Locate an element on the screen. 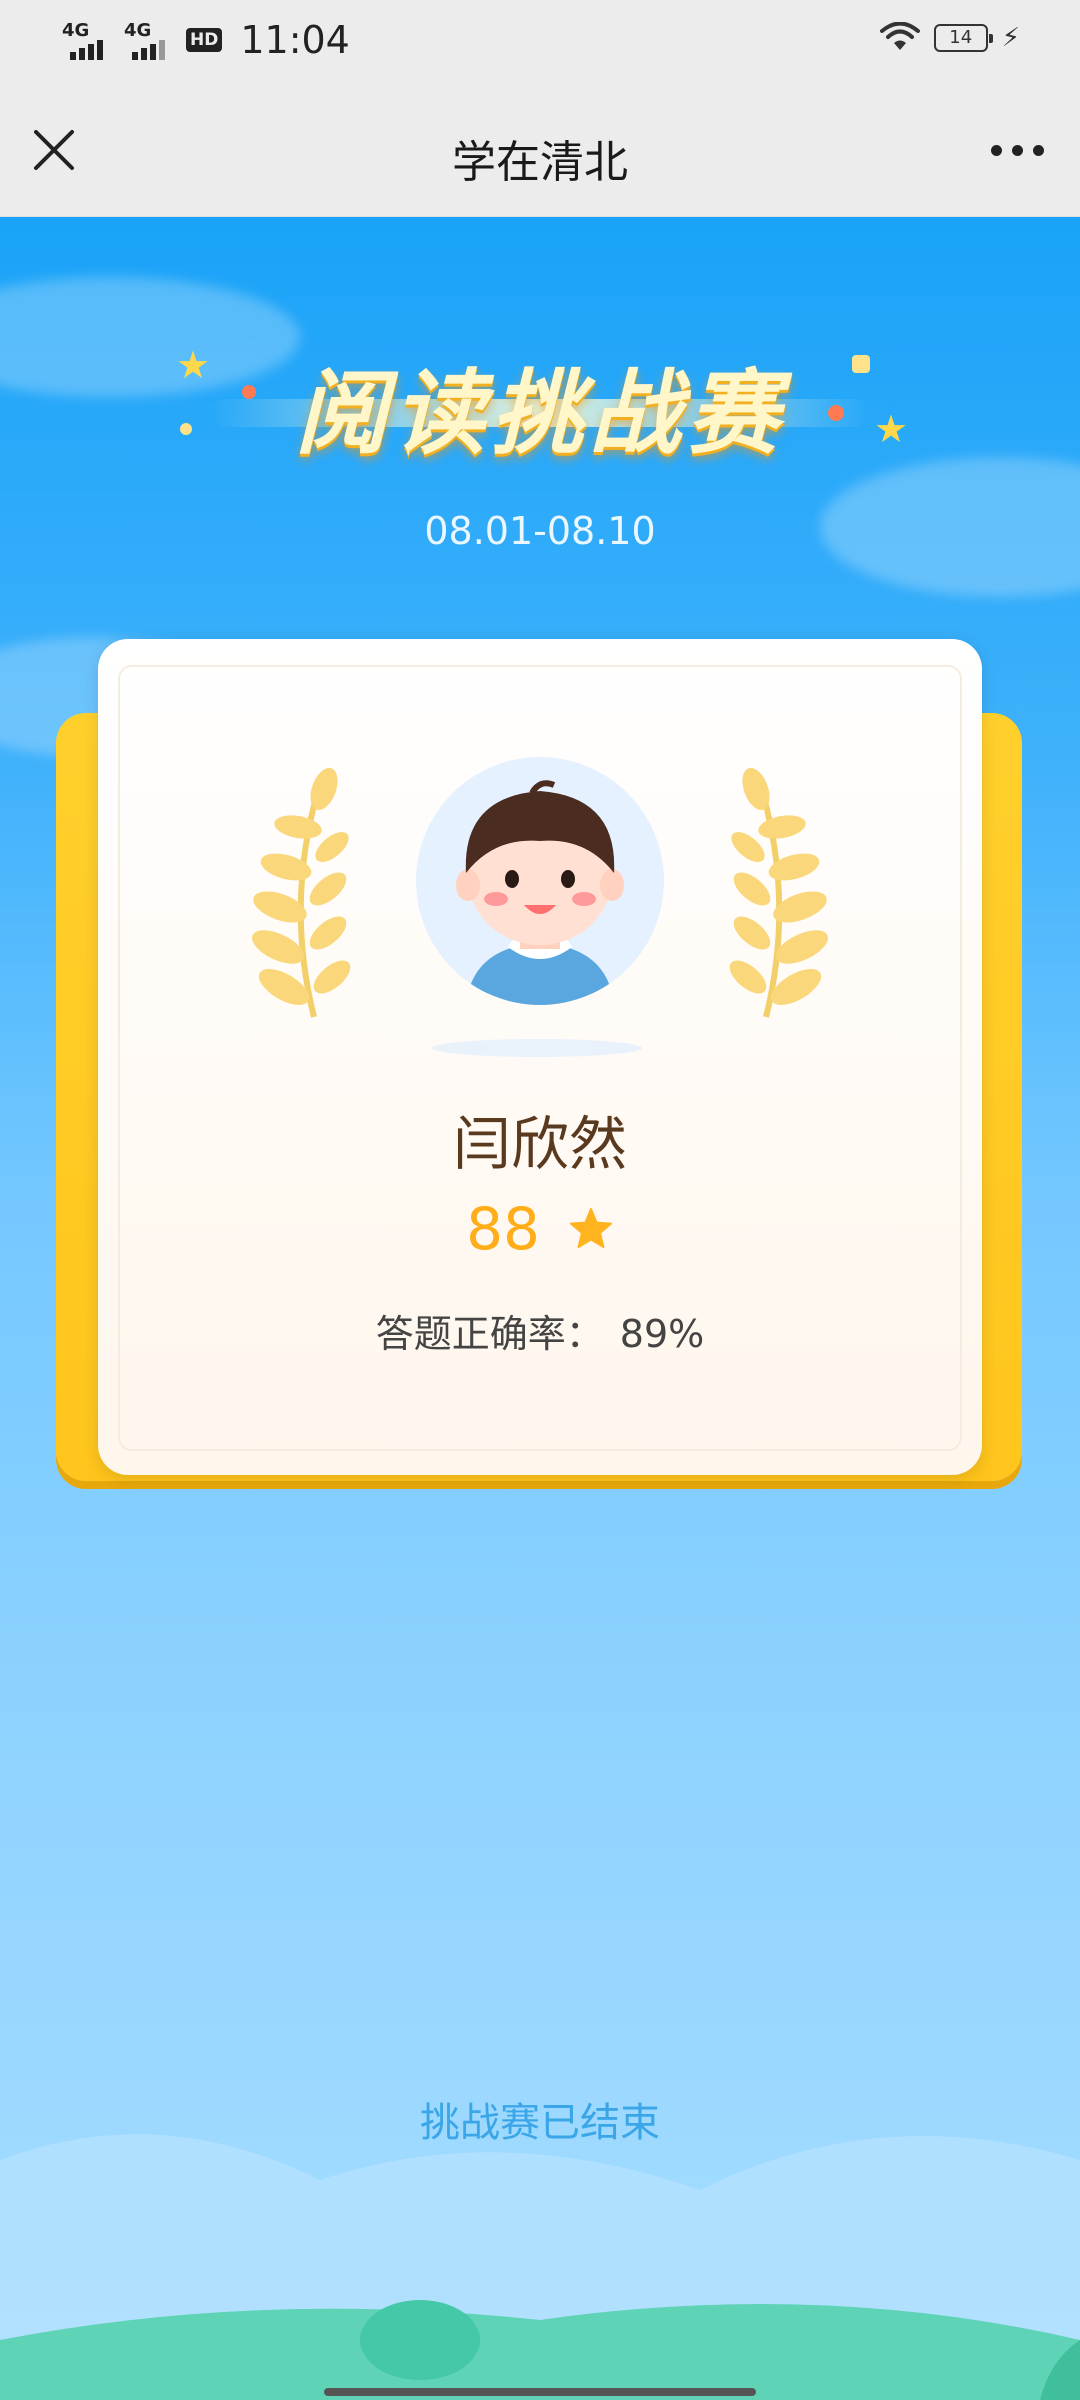  battery-icon: 14 is located at coordinates (963, 38).